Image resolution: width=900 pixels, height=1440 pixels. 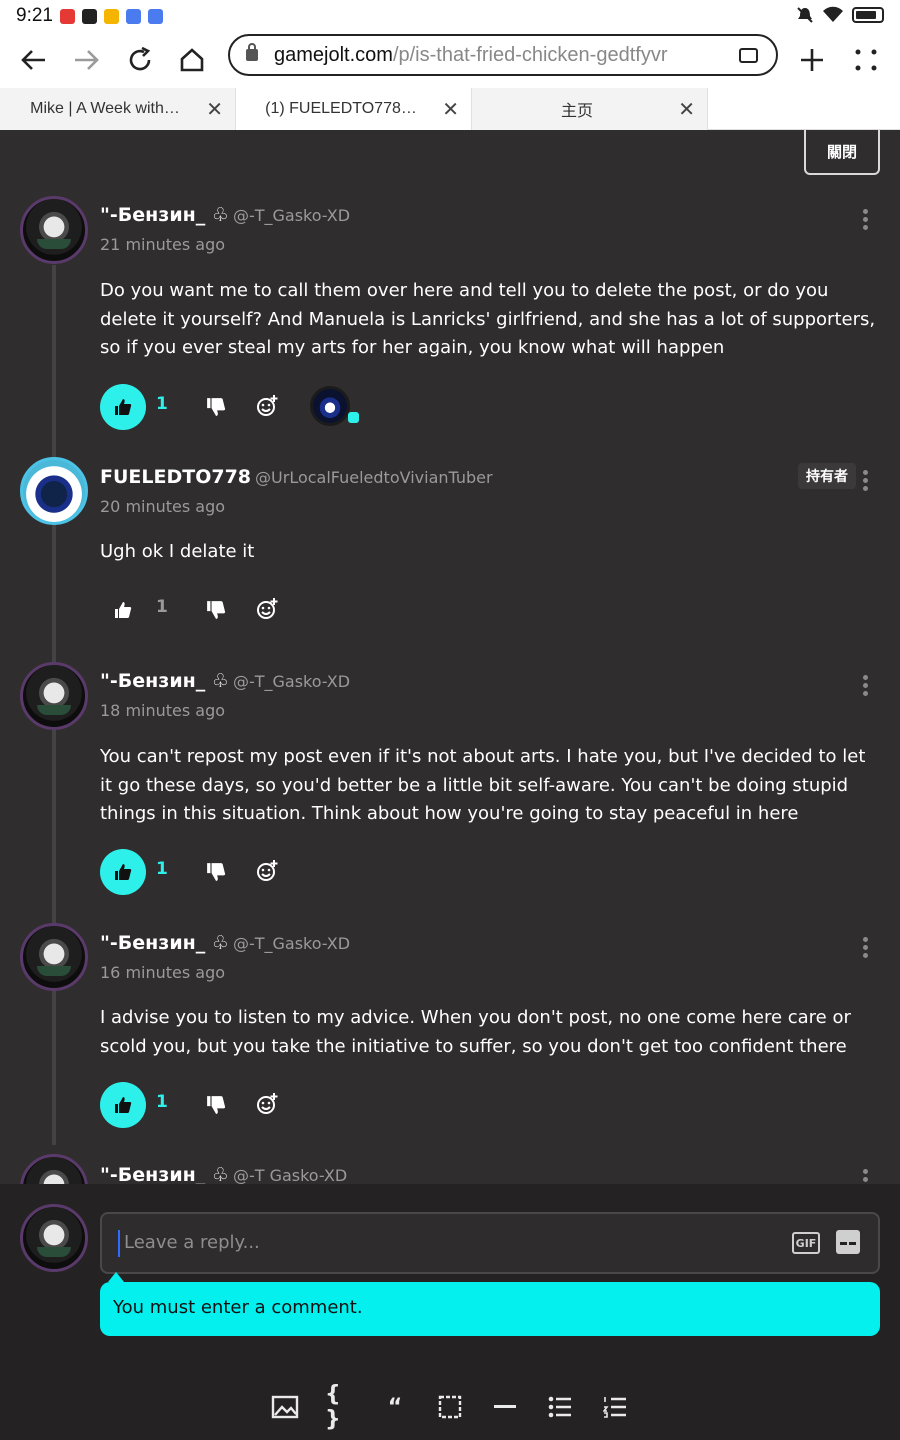 What do you see at coordinates (89, 16) in the screenshot?
I see `qq-icon` at bounding box center [89, 16].